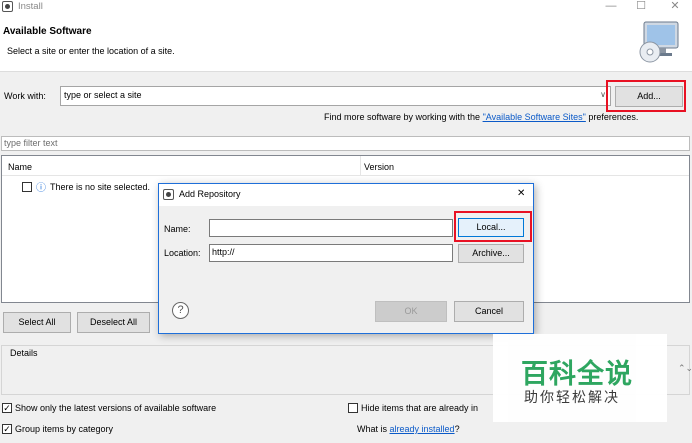 The image size is (692, 443). Describe the element at coordinates (331, 253) in the screenshot. I see `location-input: http://` at that location.